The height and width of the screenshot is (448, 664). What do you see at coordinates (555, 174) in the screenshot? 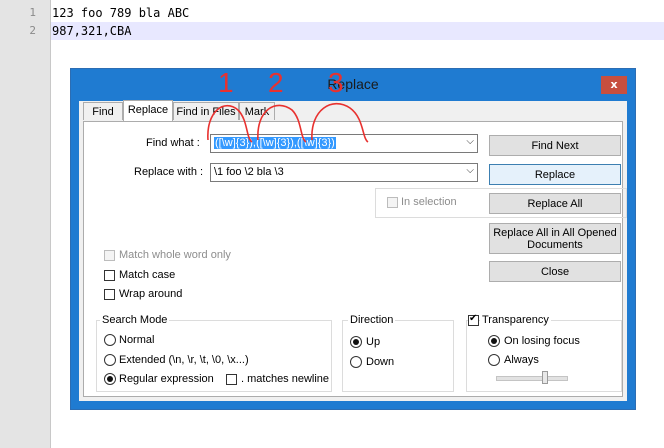
I see `replace-button: Replace` at bounding box center [555, 174].